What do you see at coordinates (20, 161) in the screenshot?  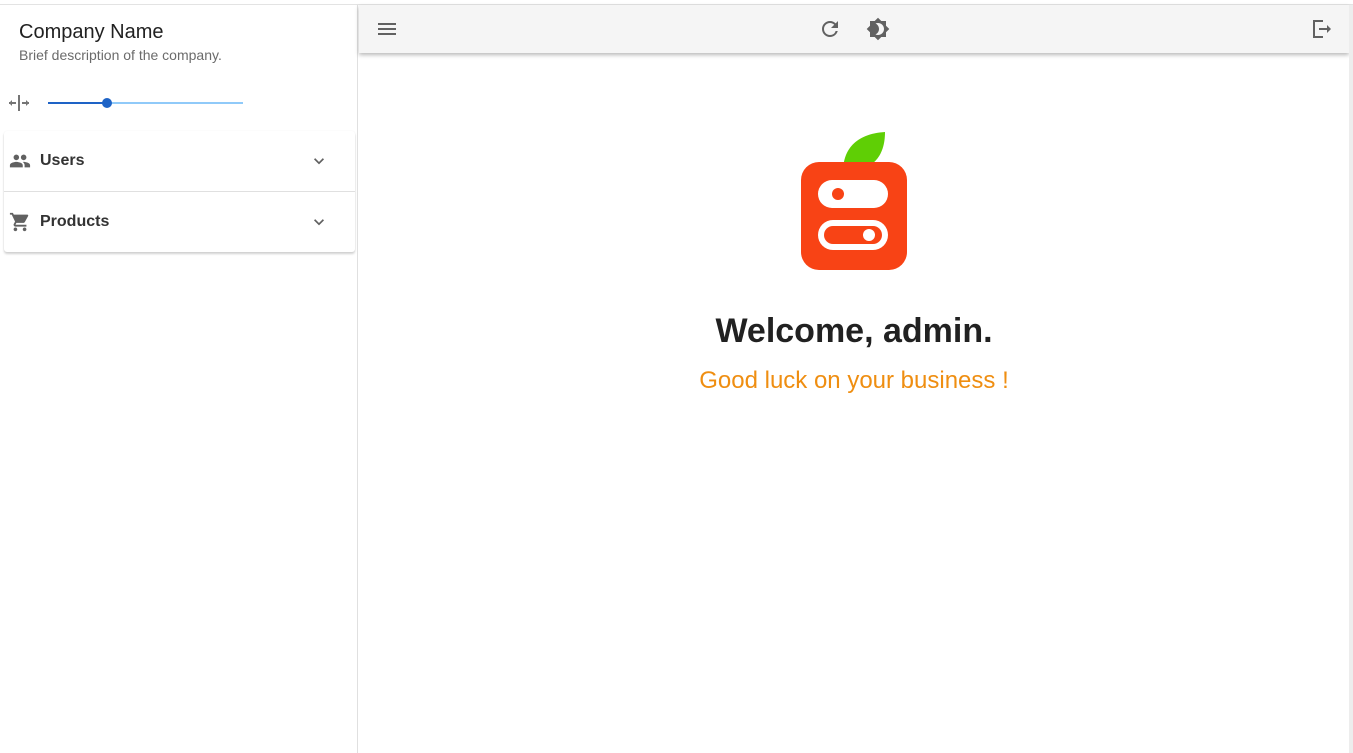 I see `people-icon` at bounding box center [20, 161].